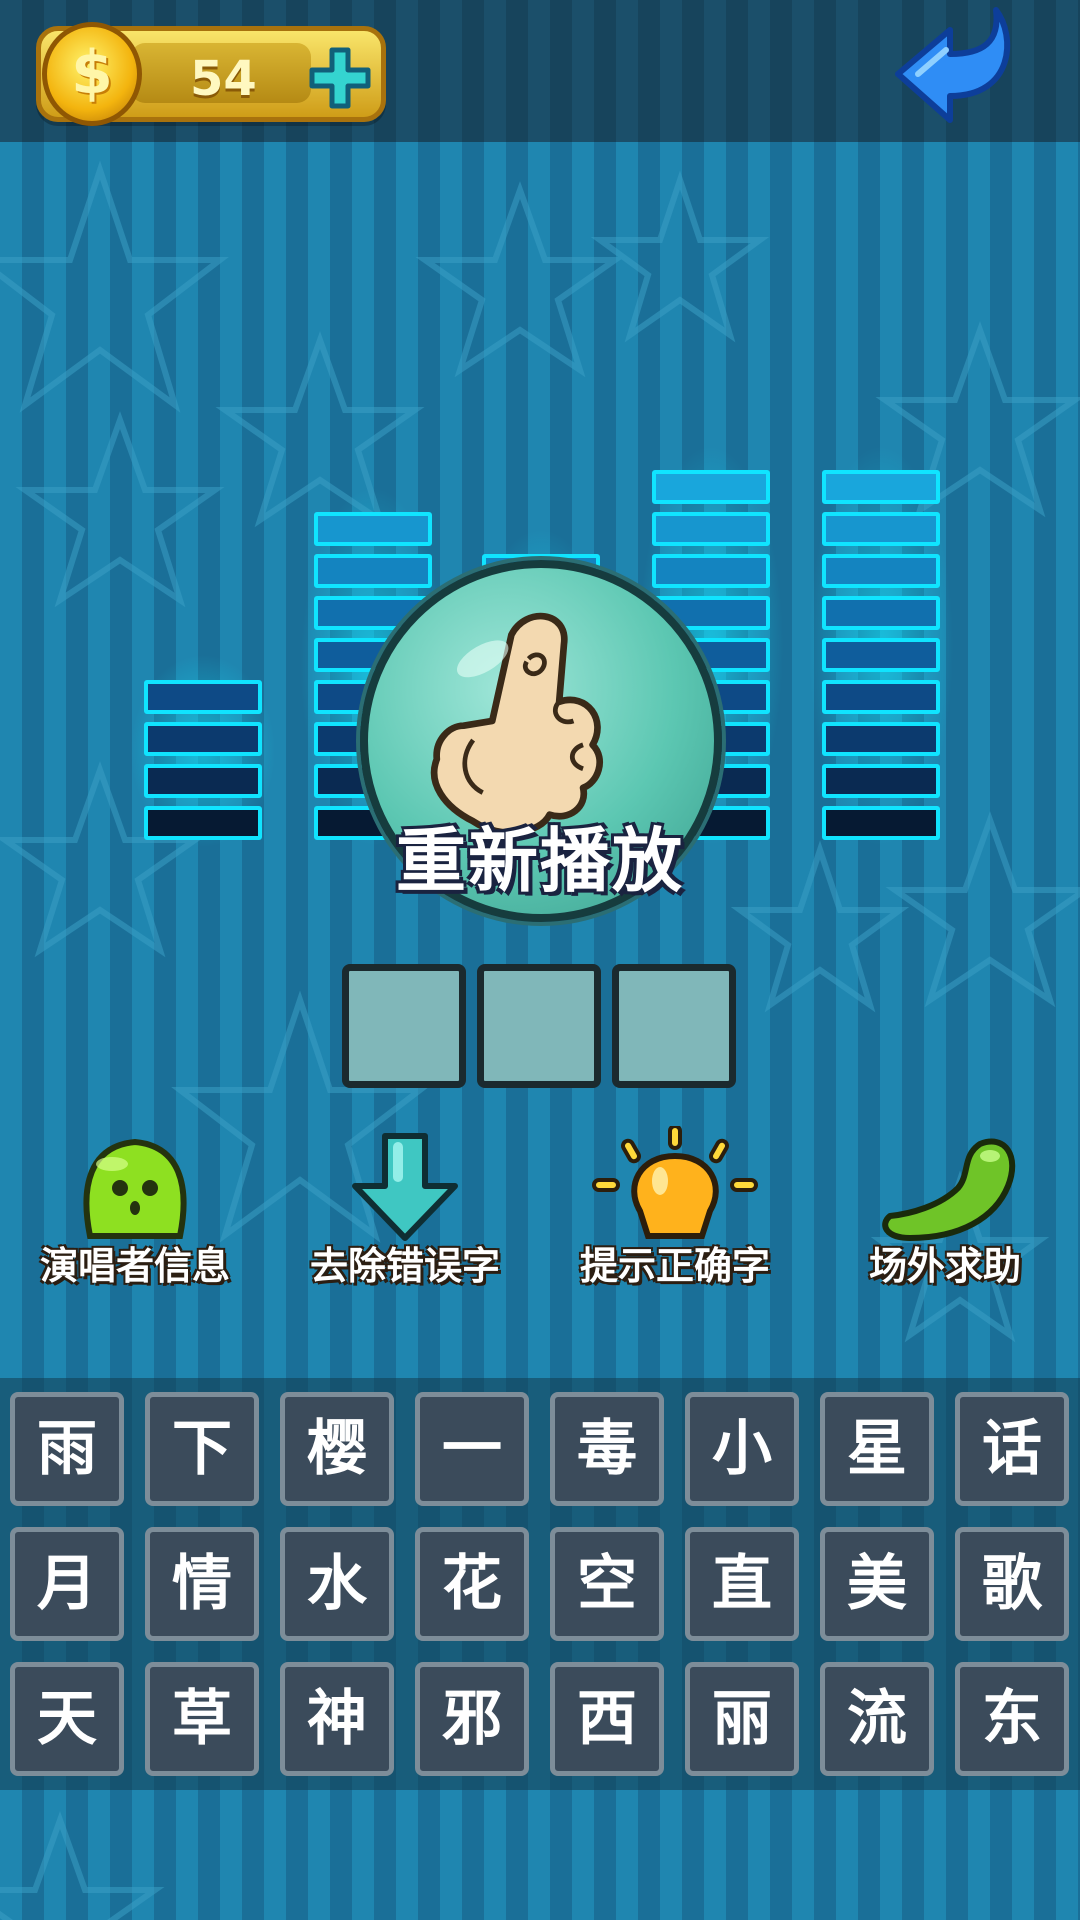  Describe the element at coordinates (742, 1719) in the screenshot. I see `letter-key: 丽` at that location.